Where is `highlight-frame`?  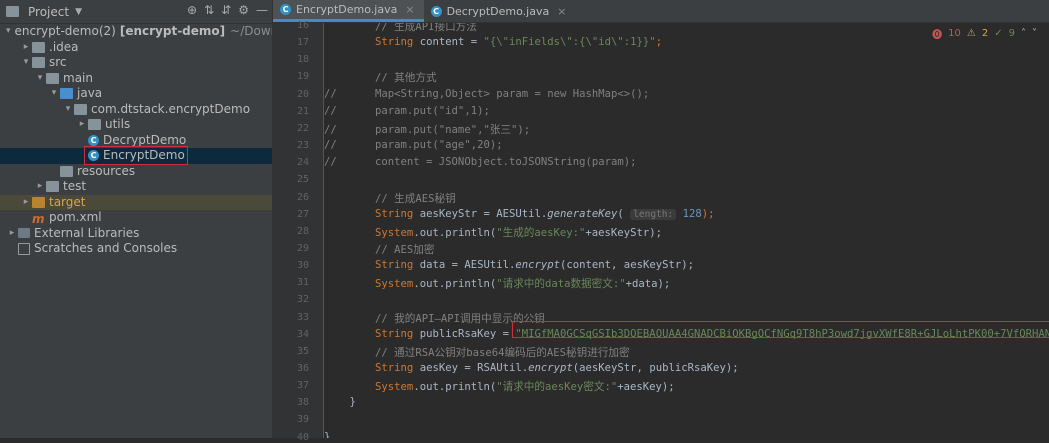 highlight-frame is located at coordinates (780, 329).